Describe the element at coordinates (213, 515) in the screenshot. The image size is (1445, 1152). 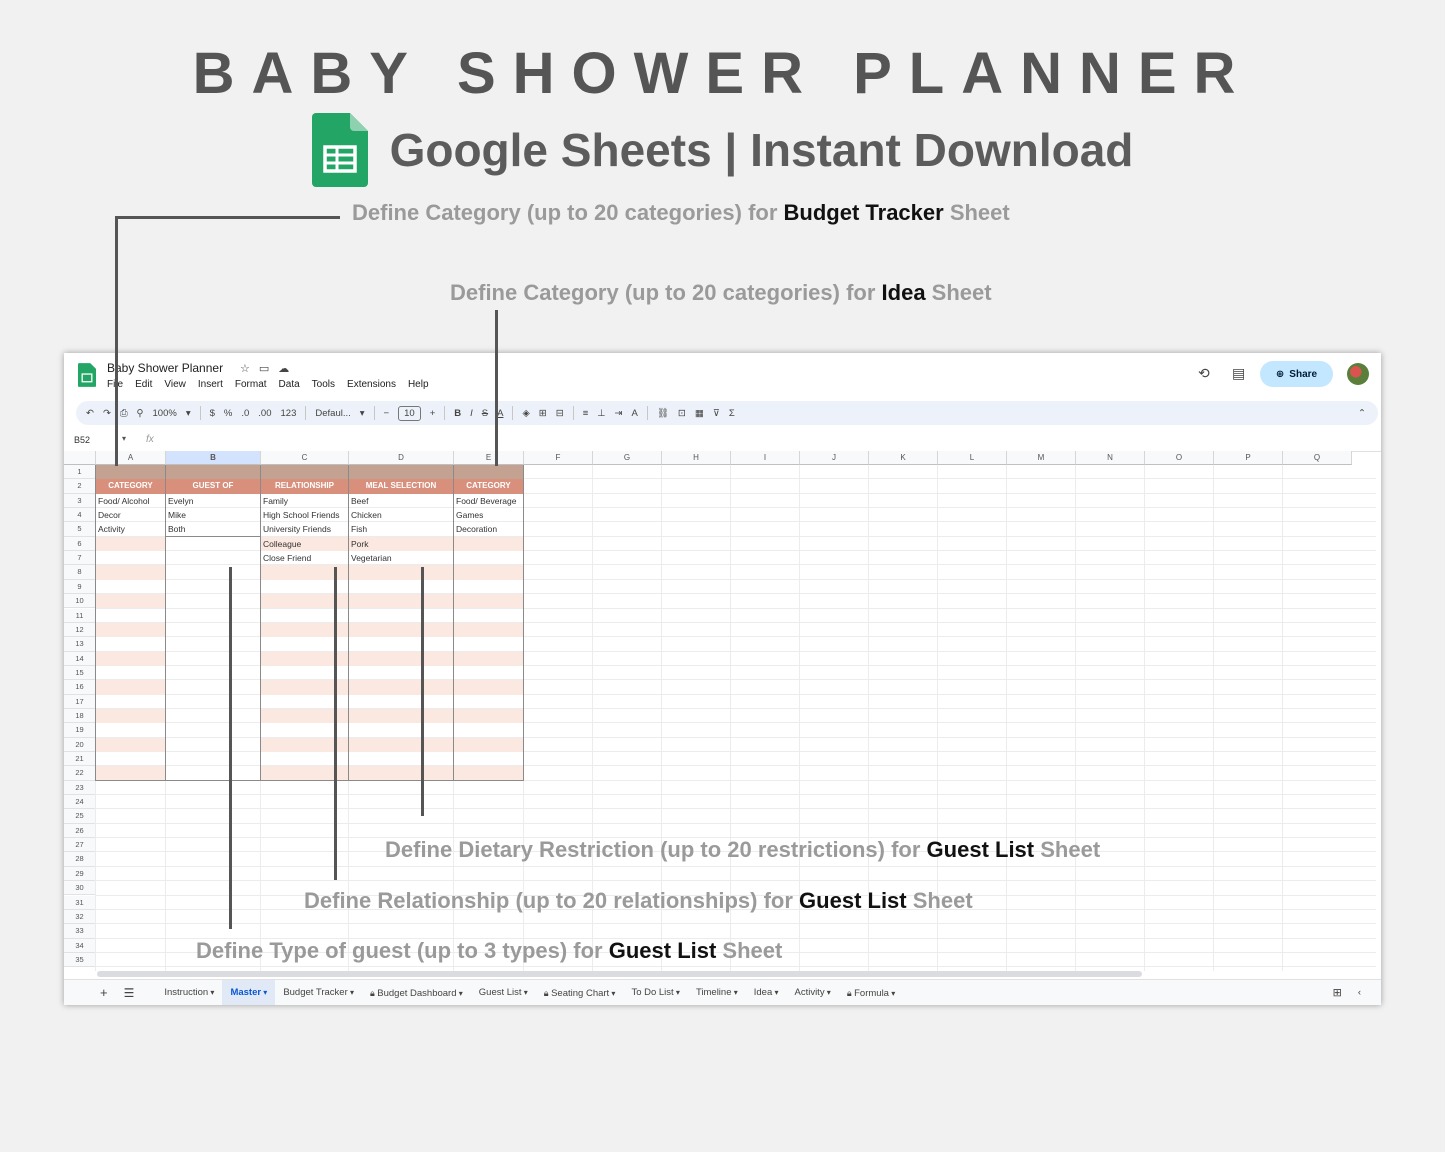
I see `table-cell: Mike` at that location.